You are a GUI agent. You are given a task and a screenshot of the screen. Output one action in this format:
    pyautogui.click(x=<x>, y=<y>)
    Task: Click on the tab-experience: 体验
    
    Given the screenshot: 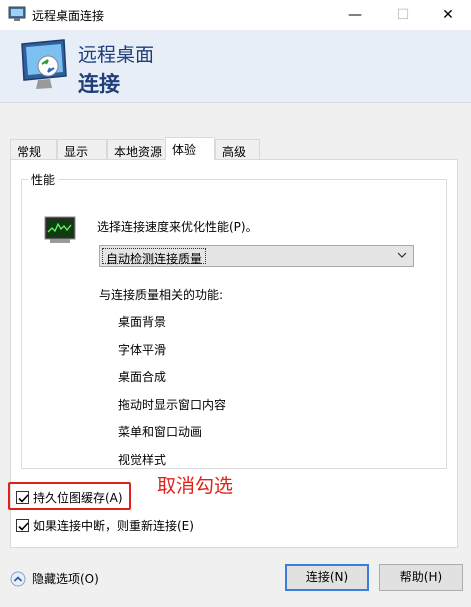 What is the action you would take?
    pyautogui.click(x=190, y=148)
    